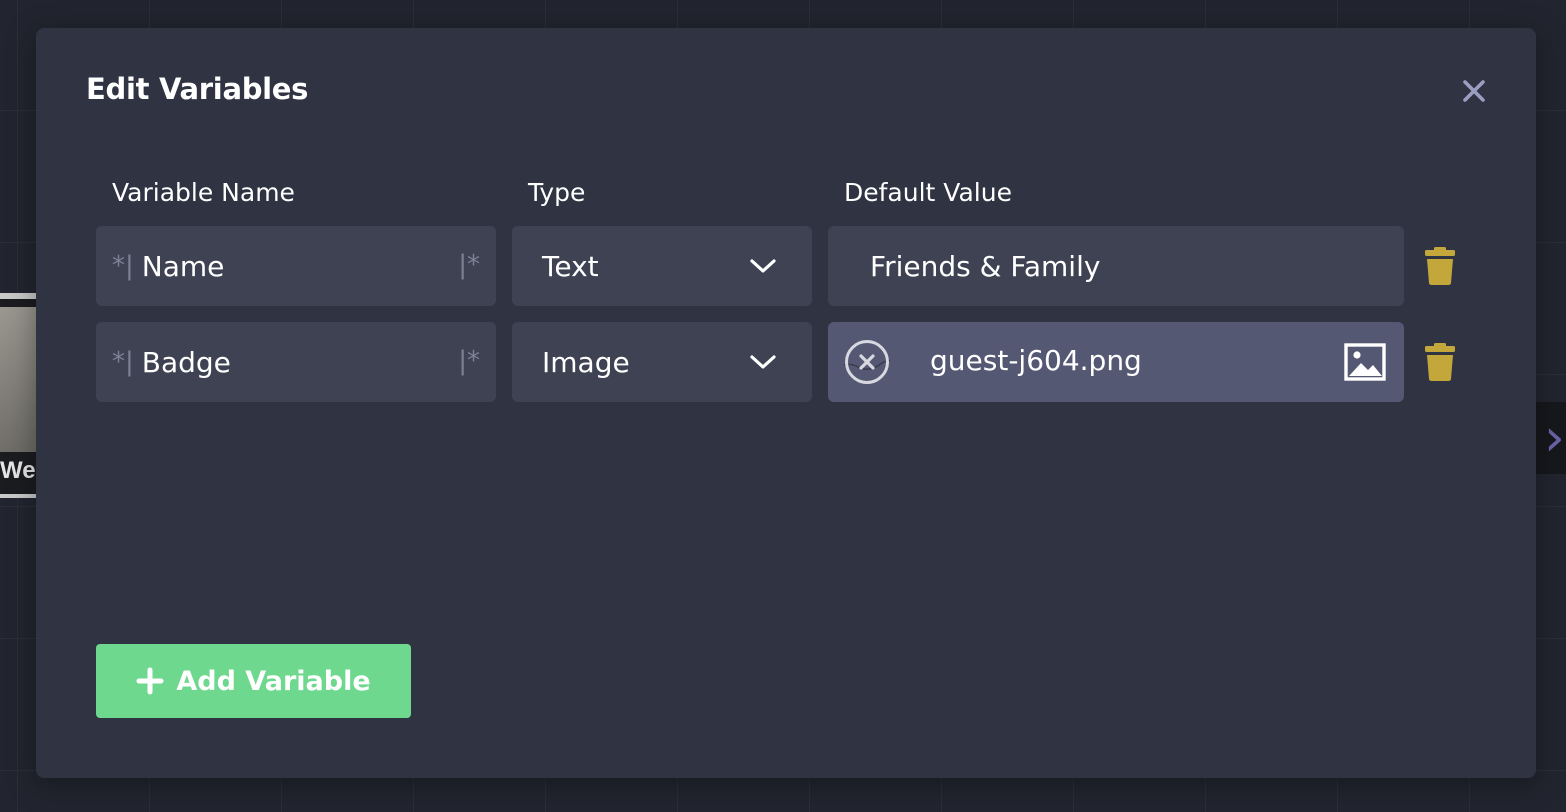 This screenshot has width=1566, height=812. Describe the element at coordinates (1116, 266) in the screenshot. I see `default-value-input: Friends & Family` at that location.